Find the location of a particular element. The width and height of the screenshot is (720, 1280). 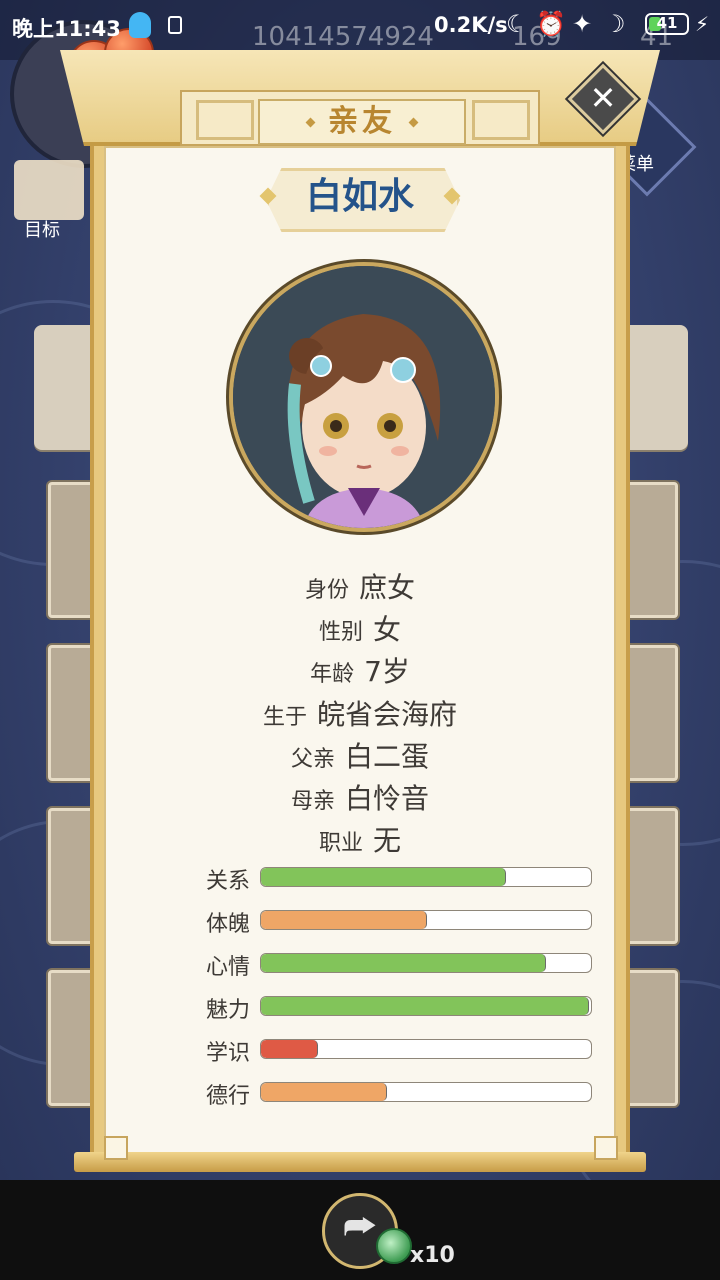

profile-value: 皖省会海府 is located at coordinates (387, 714).